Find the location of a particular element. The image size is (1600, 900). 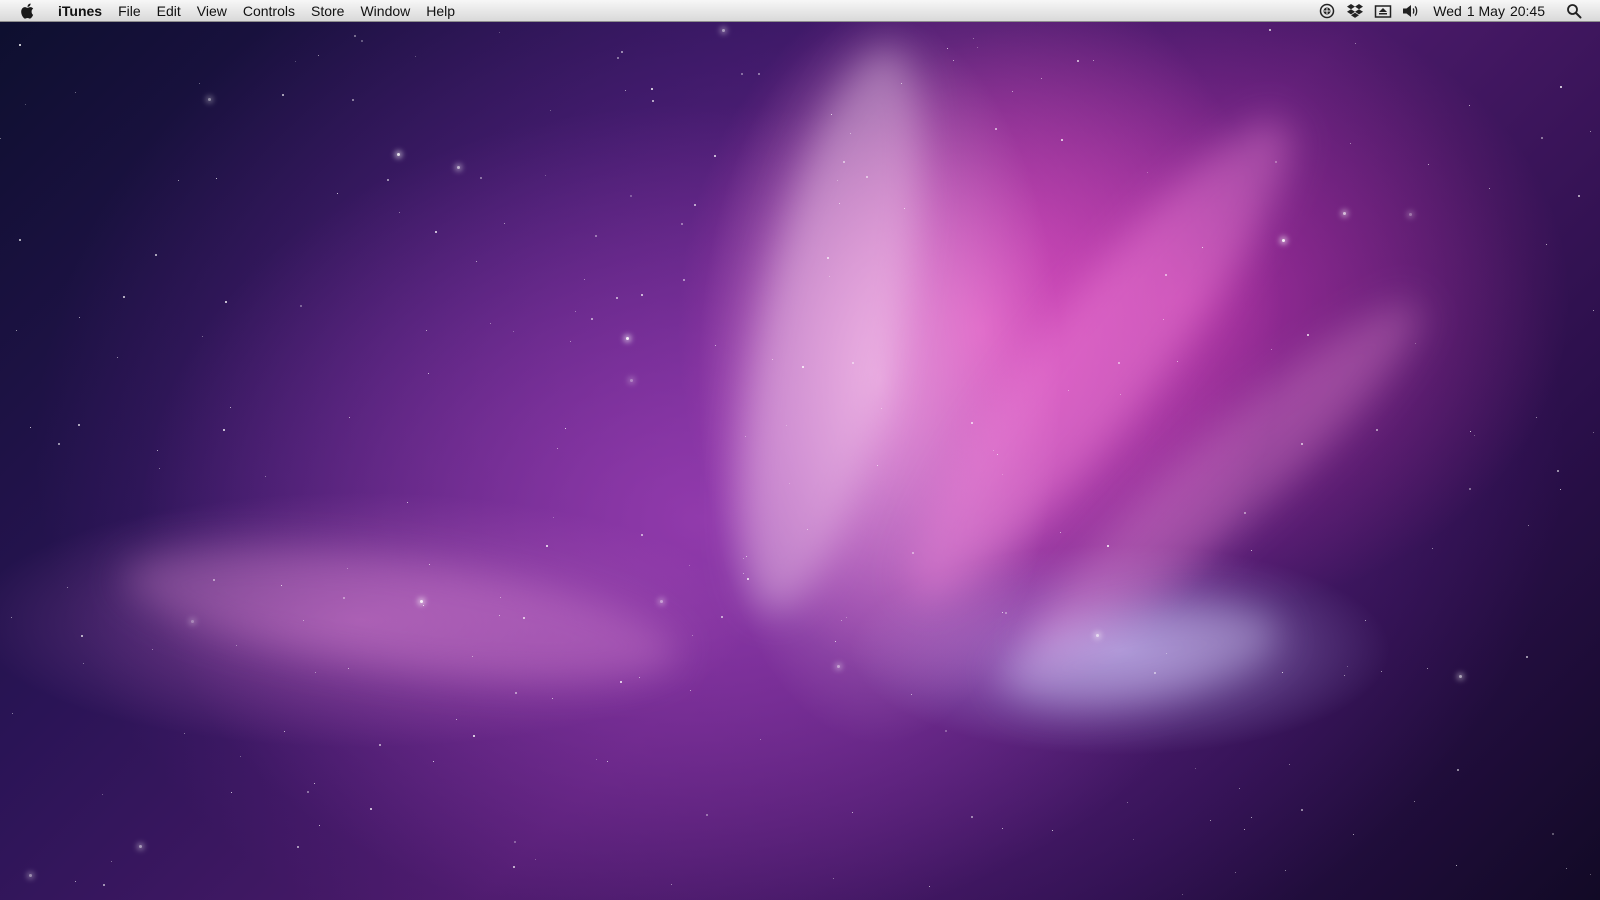

app-menu-itunes: iTunes is located at coordinates (80, 11).